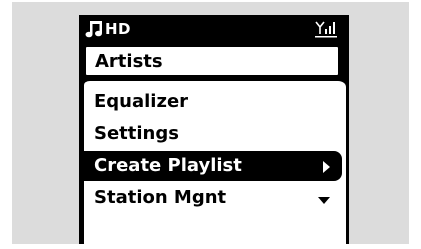 This screenshot has width=421, height=249. I want to click on menu-item-settings: Settings, so click(213, 134).